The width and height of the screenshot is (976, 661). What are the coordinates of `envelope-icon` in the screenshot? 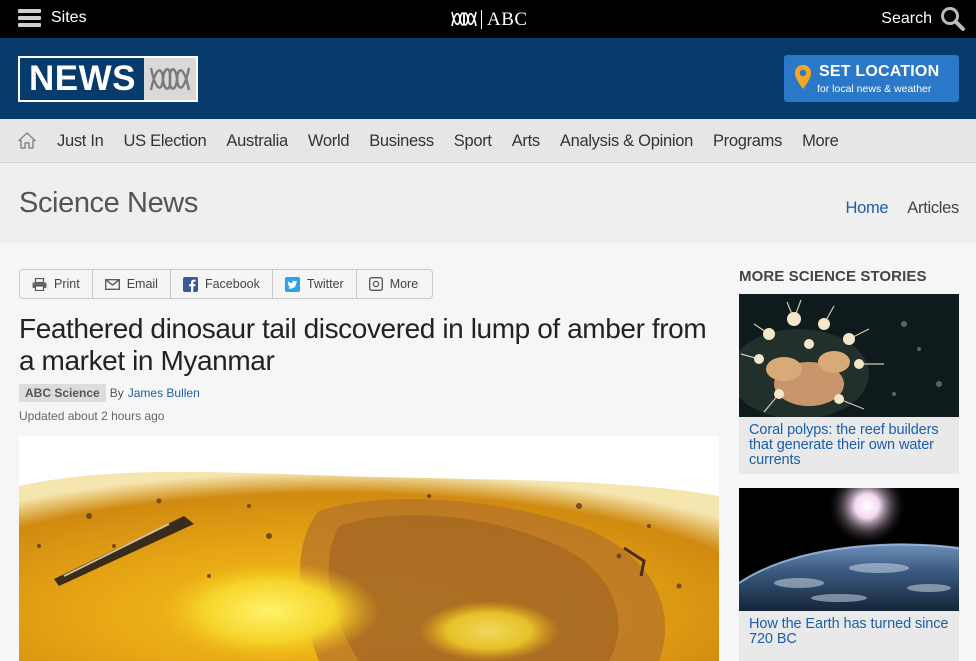 It's located at (112, 284).